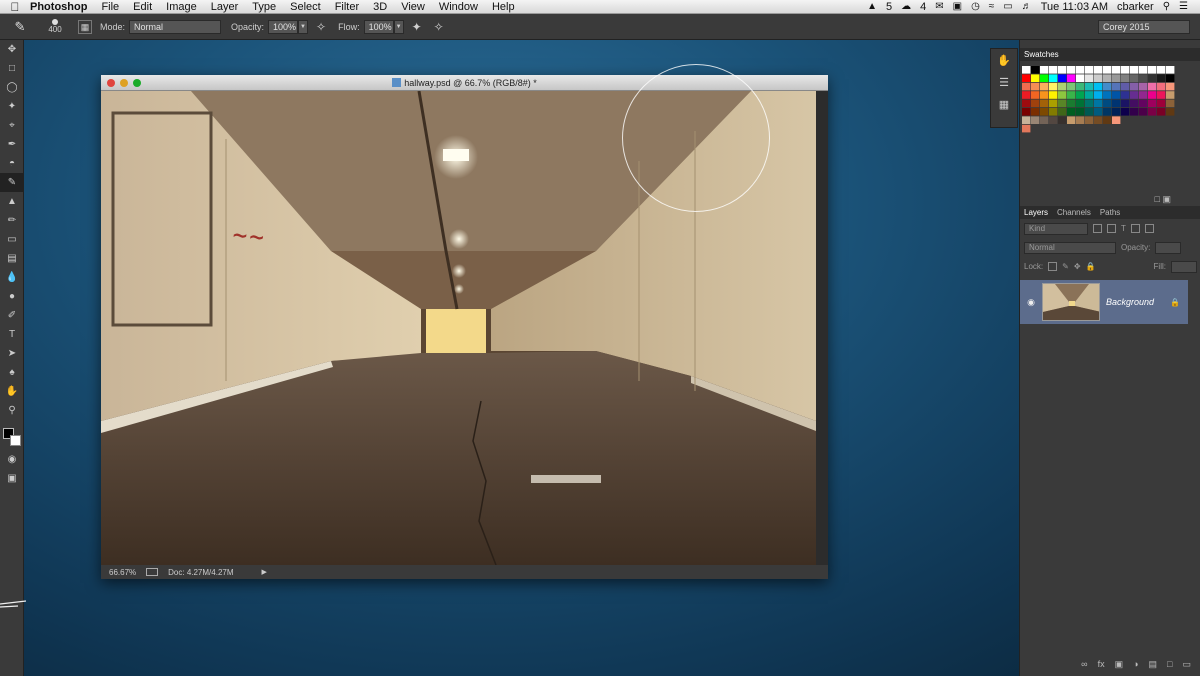 The width and height of the screenshot is (1200, 676). I want to click on menu-view: View, so click(413, 7).